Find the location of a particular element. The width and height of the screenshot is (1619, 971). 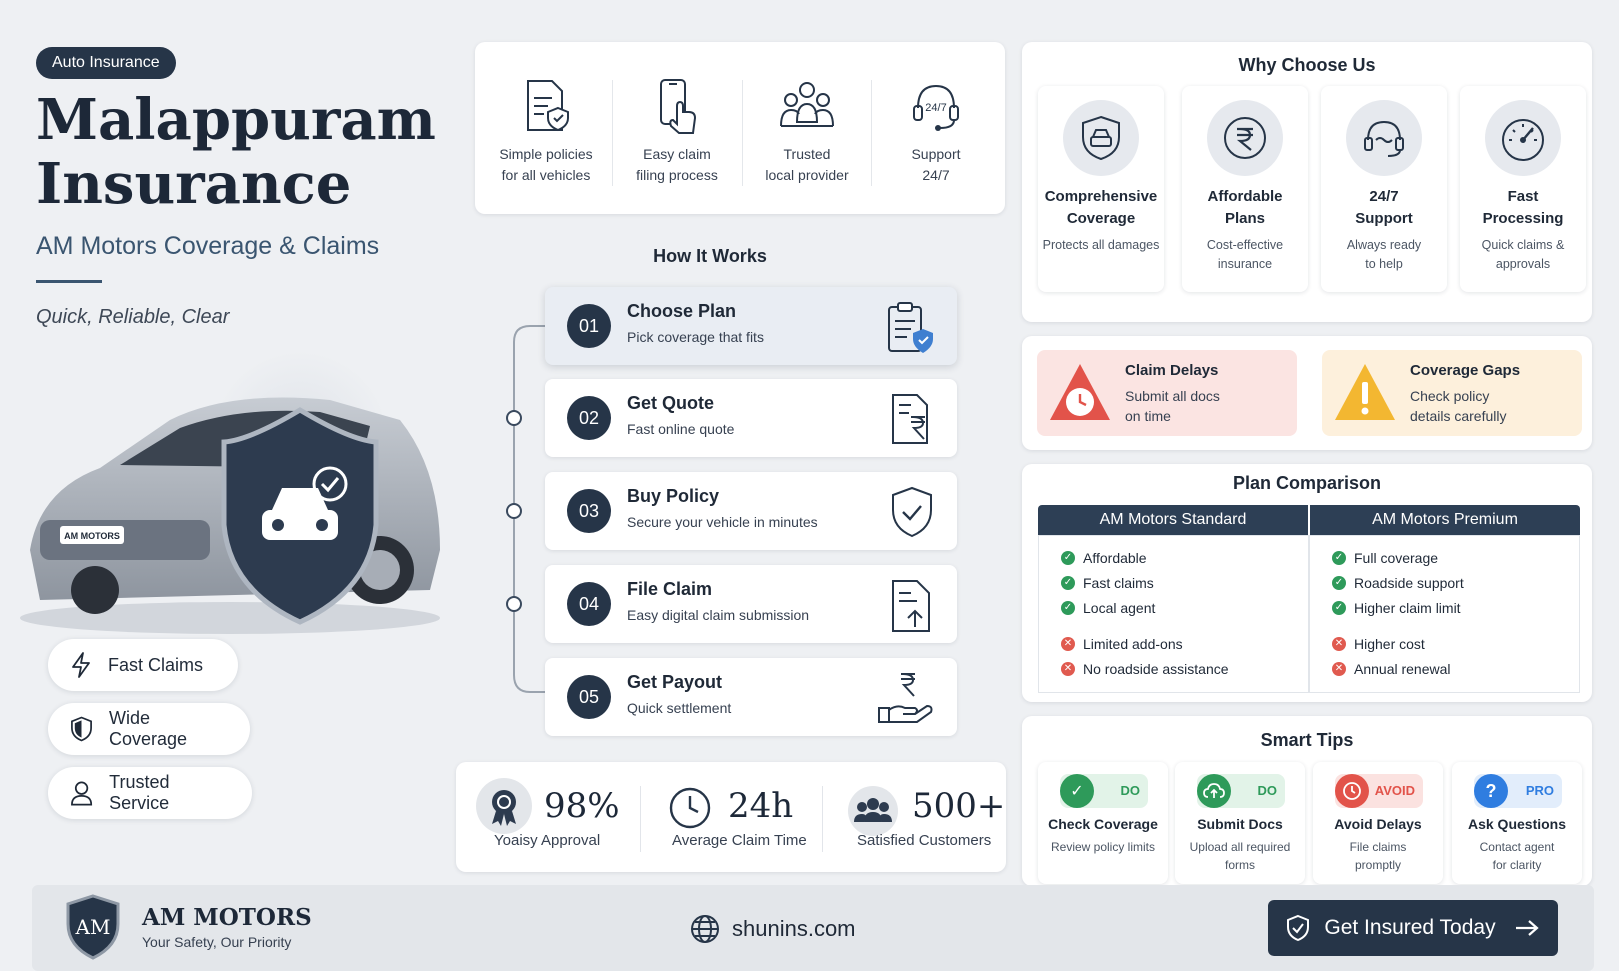

website-link: shunins.com is located at coordinates (773, 929).